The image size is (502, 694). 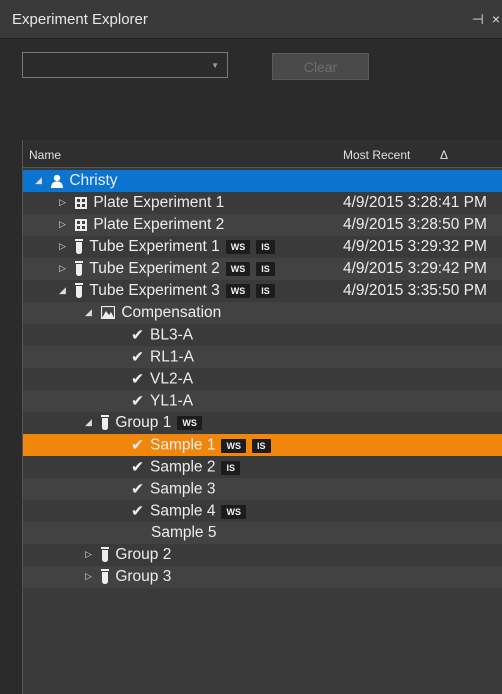 I want to click on panel-title: Experiment Explorer, so click(x=80, y=19).